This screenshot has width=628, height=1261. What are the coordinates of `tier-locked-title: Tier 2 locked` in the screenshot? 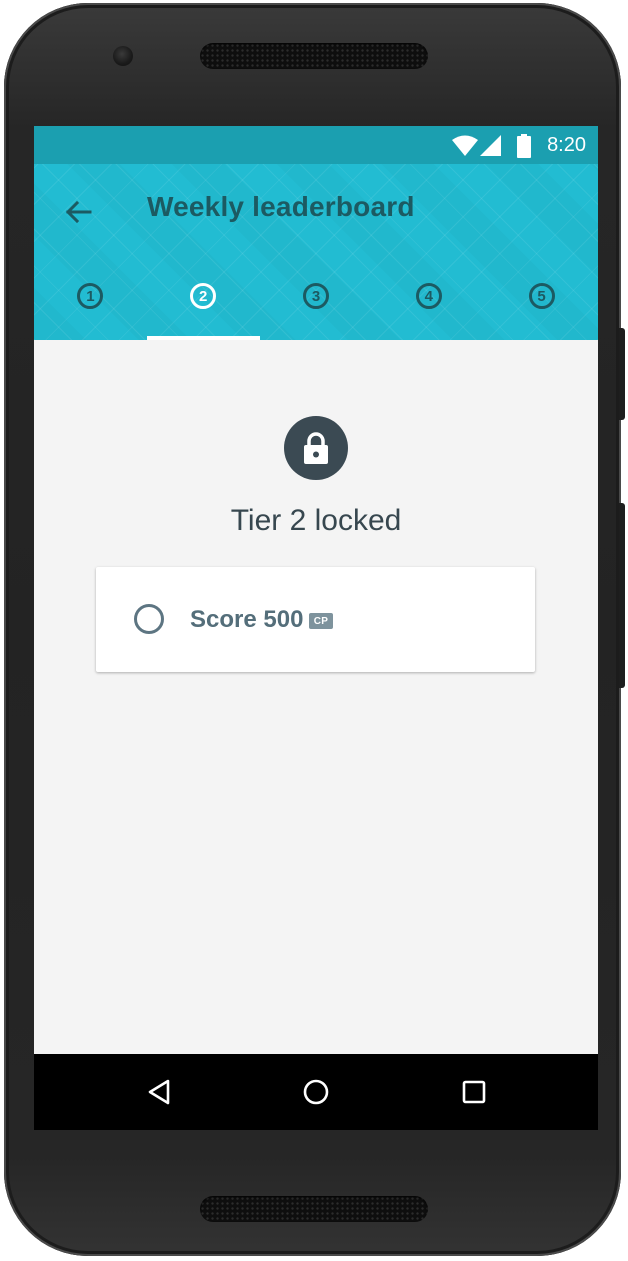 It's located at (316, 520).